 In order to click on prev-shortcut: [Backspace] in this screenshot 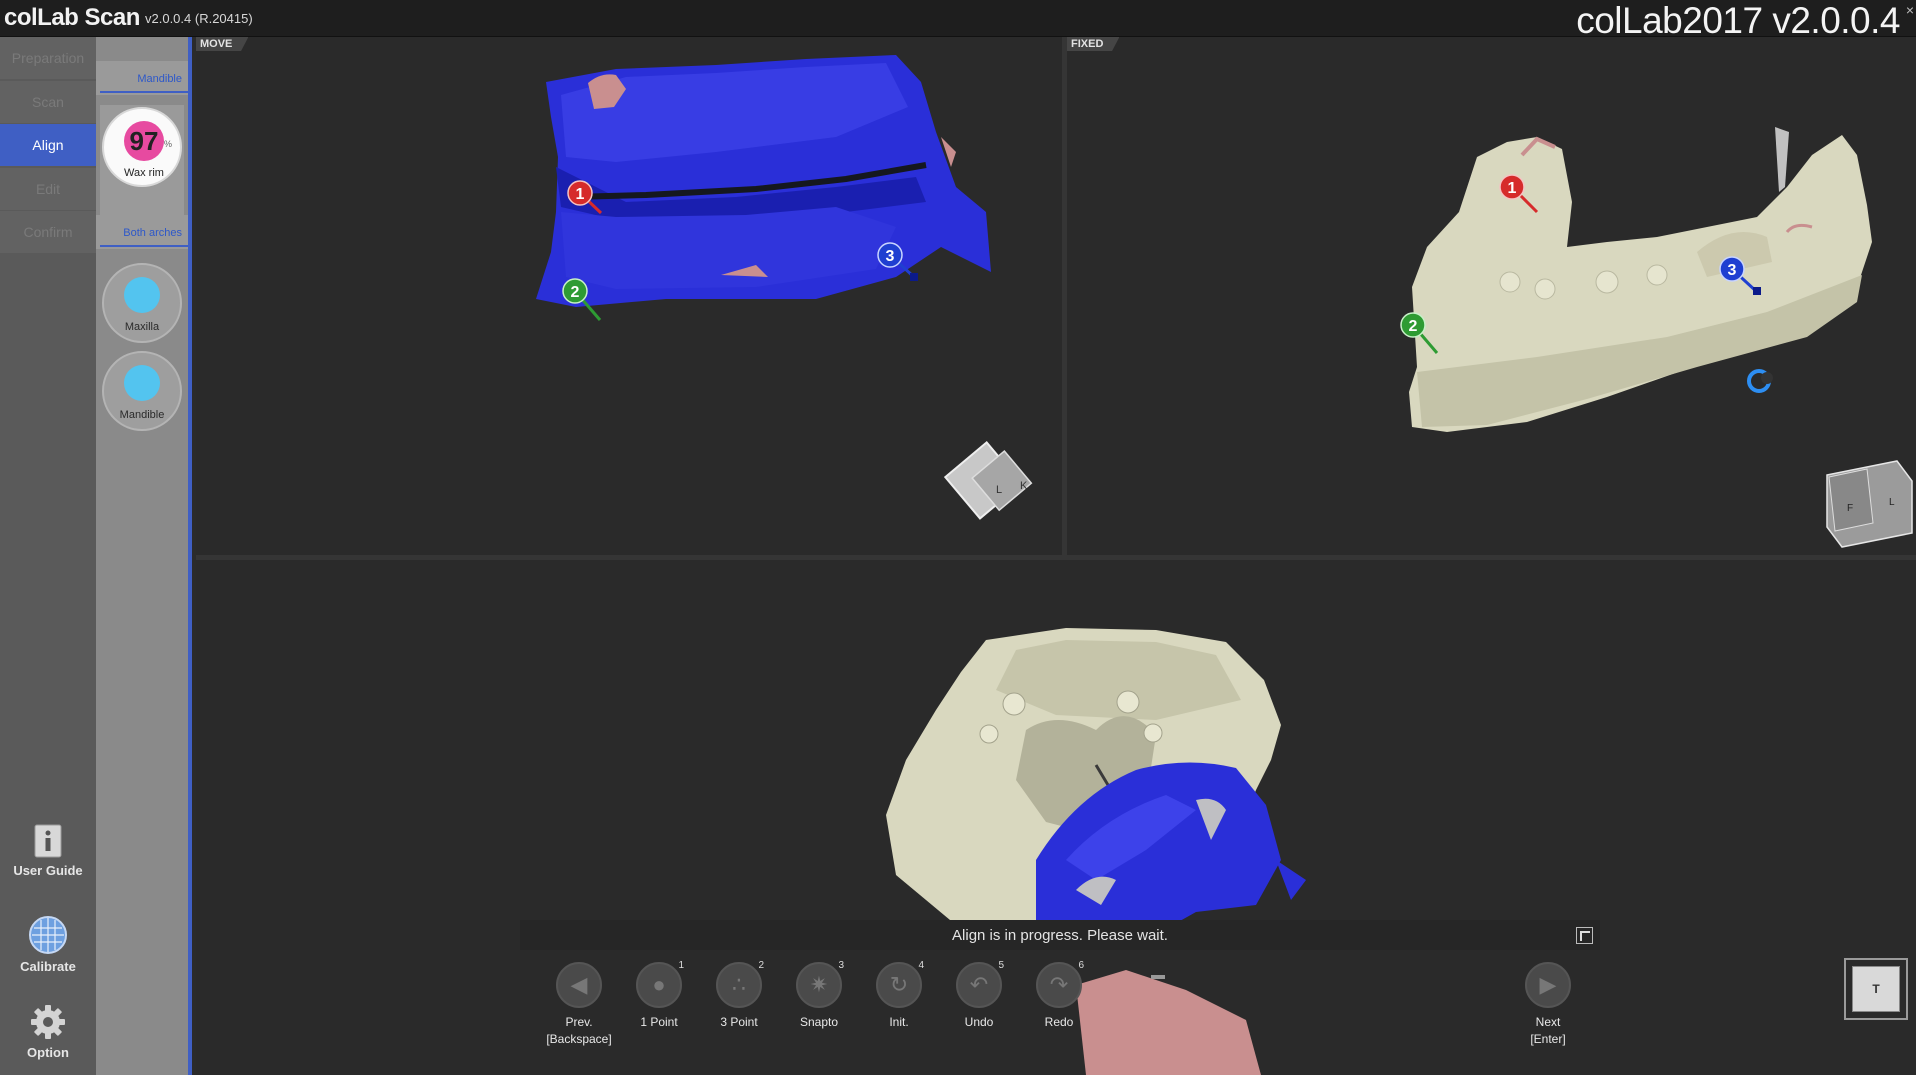, I will do `click(579, 1039)`.